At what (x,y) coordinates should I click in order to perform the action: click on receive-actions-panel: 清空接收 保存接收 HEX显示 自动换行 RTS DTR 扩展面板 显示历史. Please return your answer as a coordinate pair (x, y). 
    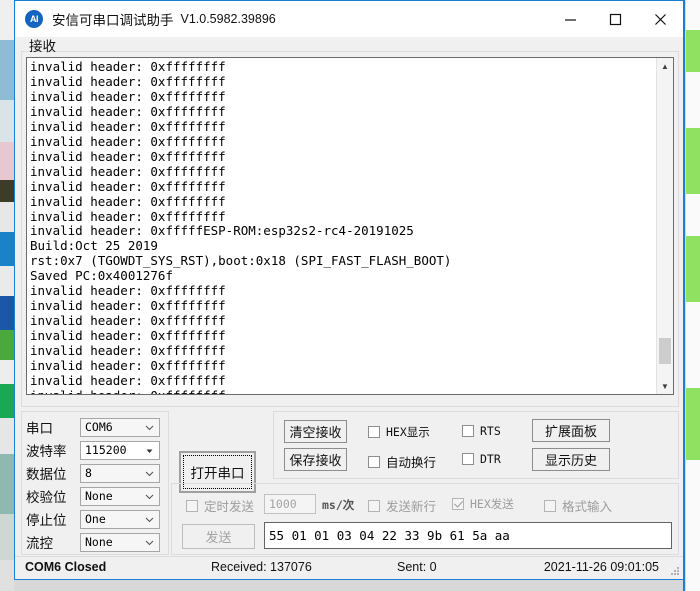
    Looking at the image, I should click on (476, 445).